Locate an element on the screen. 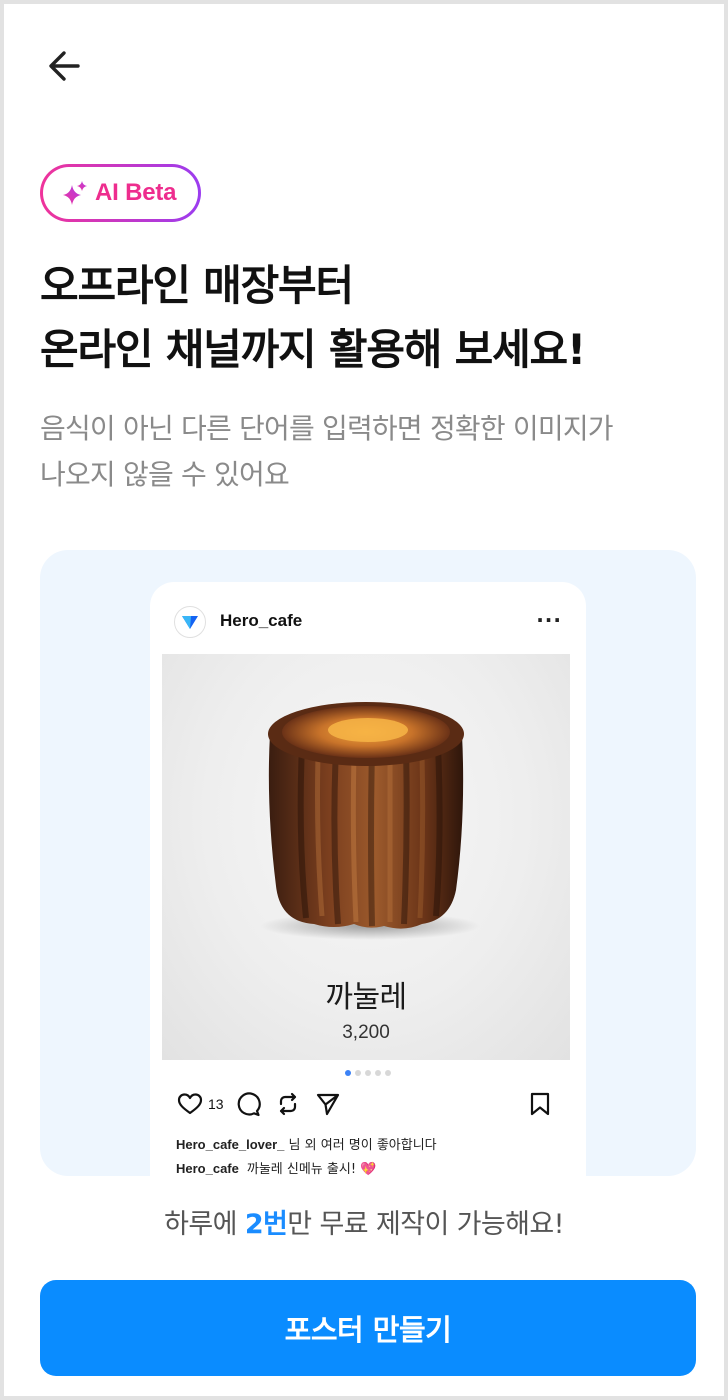 Image resolution: width=728 pixels, height=1400 pixels. comment-icon is located at coordinates (248, 1104).